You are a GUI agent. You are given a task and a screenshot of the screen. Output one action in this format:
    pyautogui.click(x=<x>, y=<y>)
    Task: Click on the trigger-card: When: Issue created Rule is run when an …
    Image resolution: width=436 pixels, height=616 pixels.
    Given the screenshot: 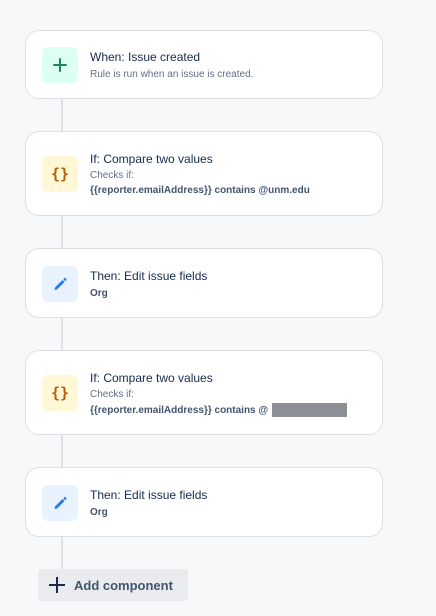 What is the action you would take?
    pyautogui.click(x=204, y=64)
    